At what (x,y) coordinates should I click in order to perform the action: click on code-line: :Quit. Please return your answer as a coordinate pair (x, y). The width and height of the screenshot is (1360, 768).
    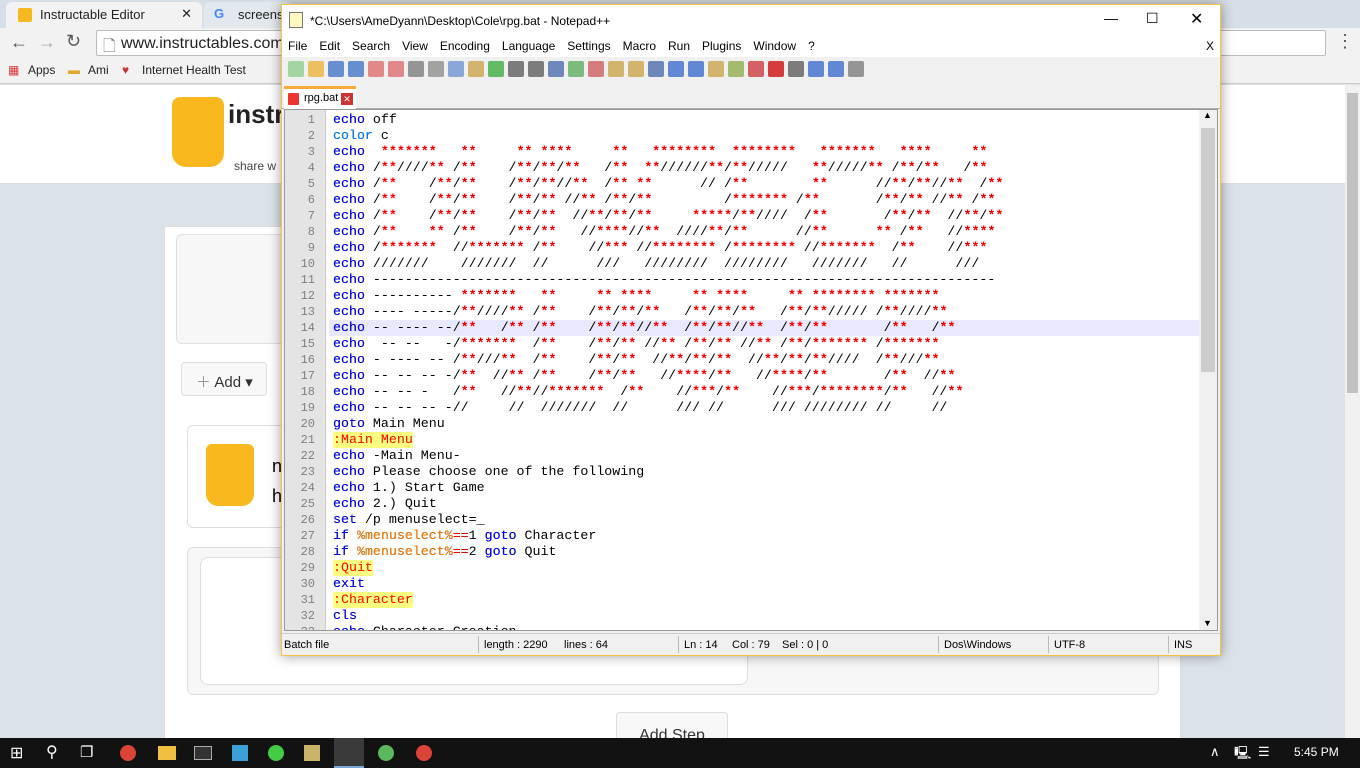
    Looking at the image, I should click on (353, 568).